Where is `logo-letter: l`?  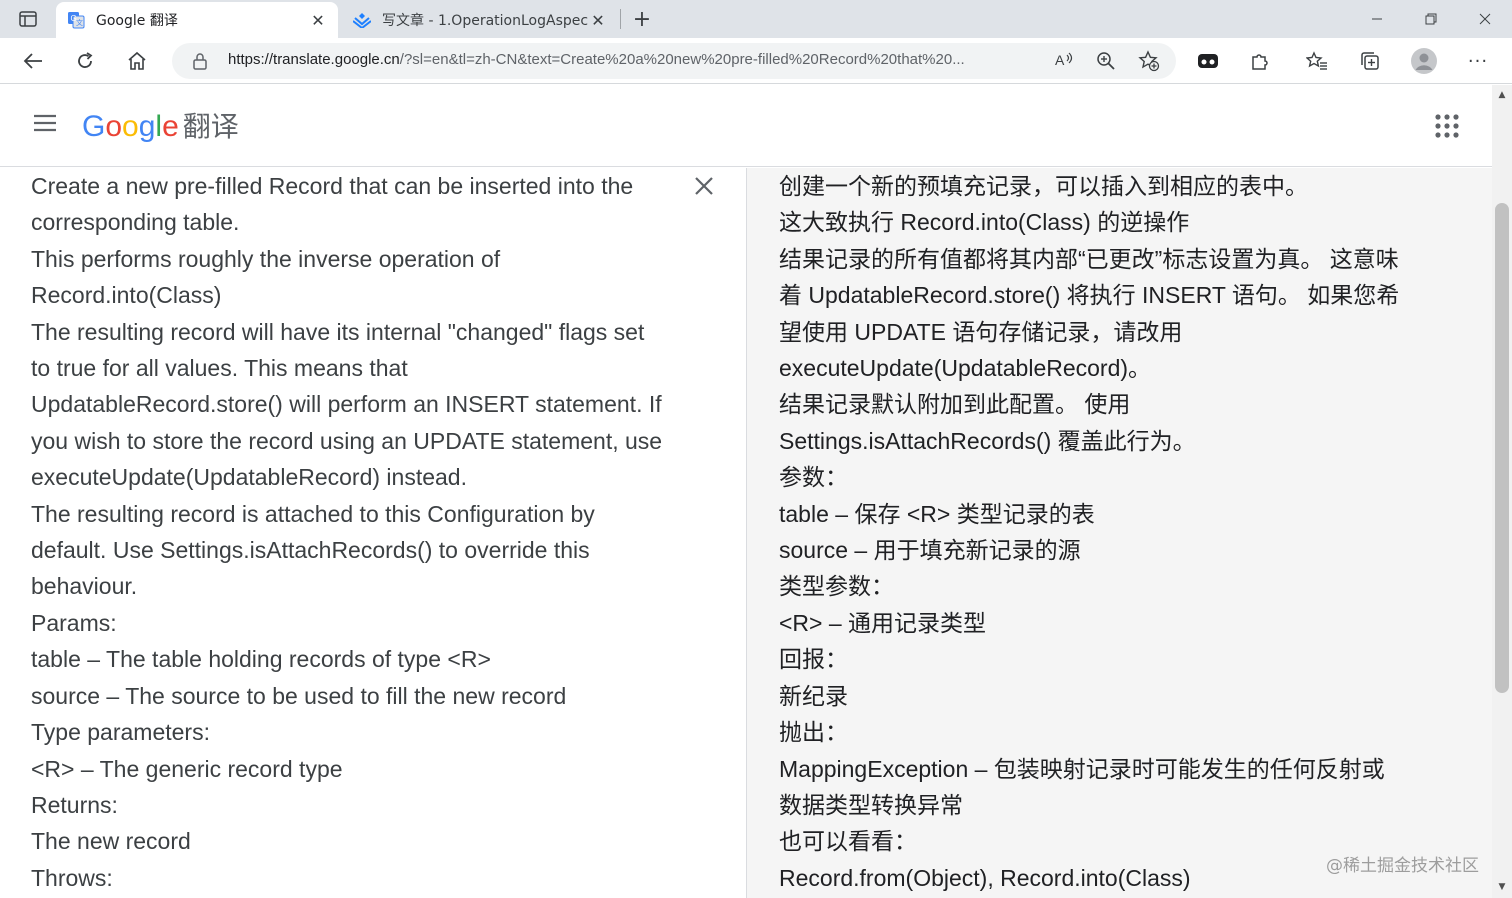 logo-letter: l is located at coordinates (159, 126).